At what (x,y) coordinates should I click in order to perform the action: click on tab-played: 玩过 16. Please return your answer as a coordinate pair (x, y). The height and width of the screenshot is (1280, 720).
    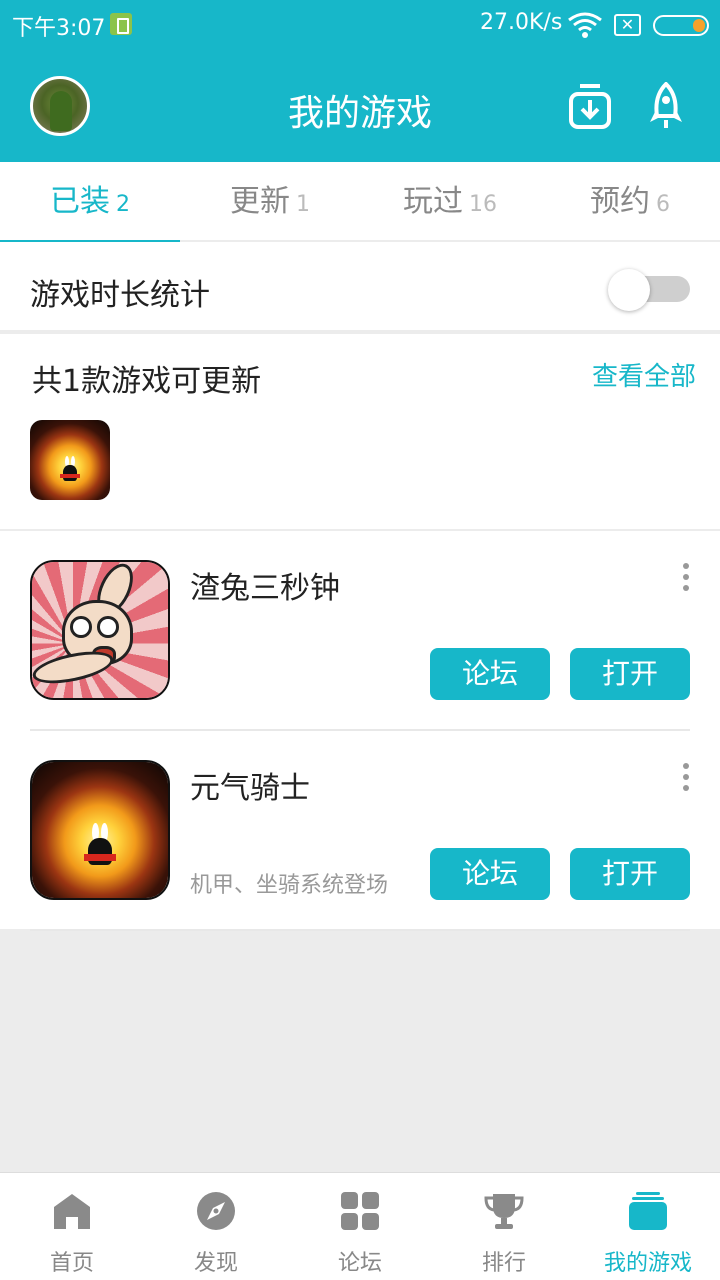
    Looking at the image, I should click on (450, 202).